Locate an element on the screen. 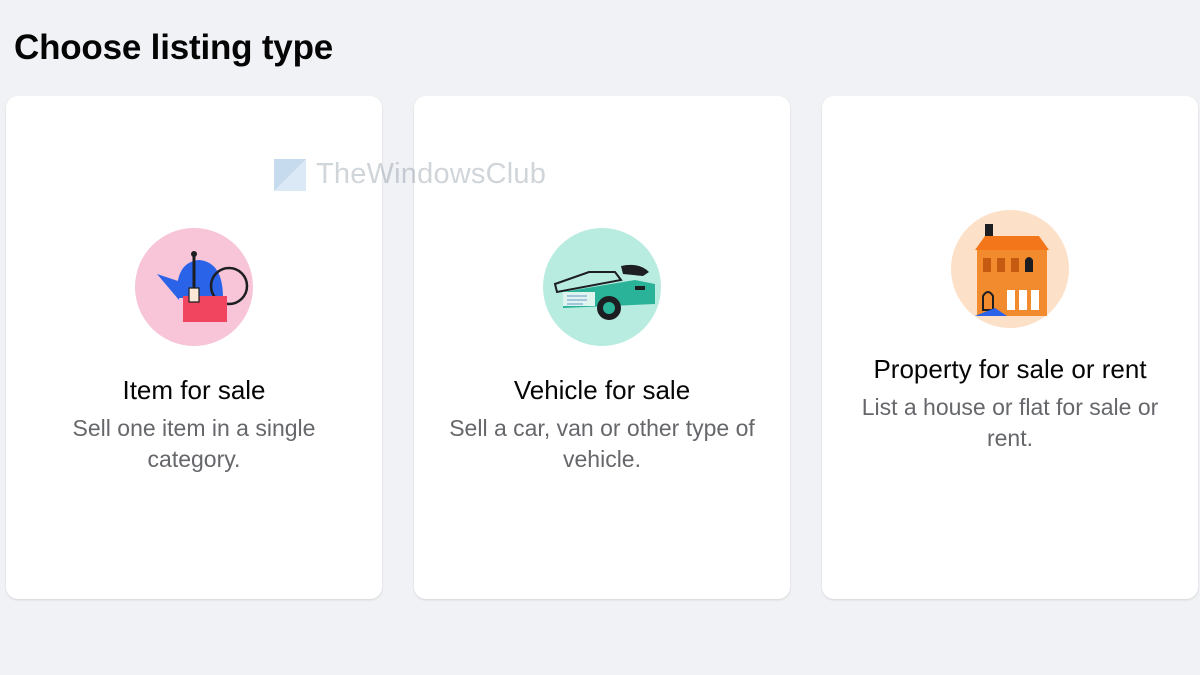 Image resolution: width=1200 pixels, height=675 pixels. kettle-with-price-tag-icon is located at coordinates (194, 287).